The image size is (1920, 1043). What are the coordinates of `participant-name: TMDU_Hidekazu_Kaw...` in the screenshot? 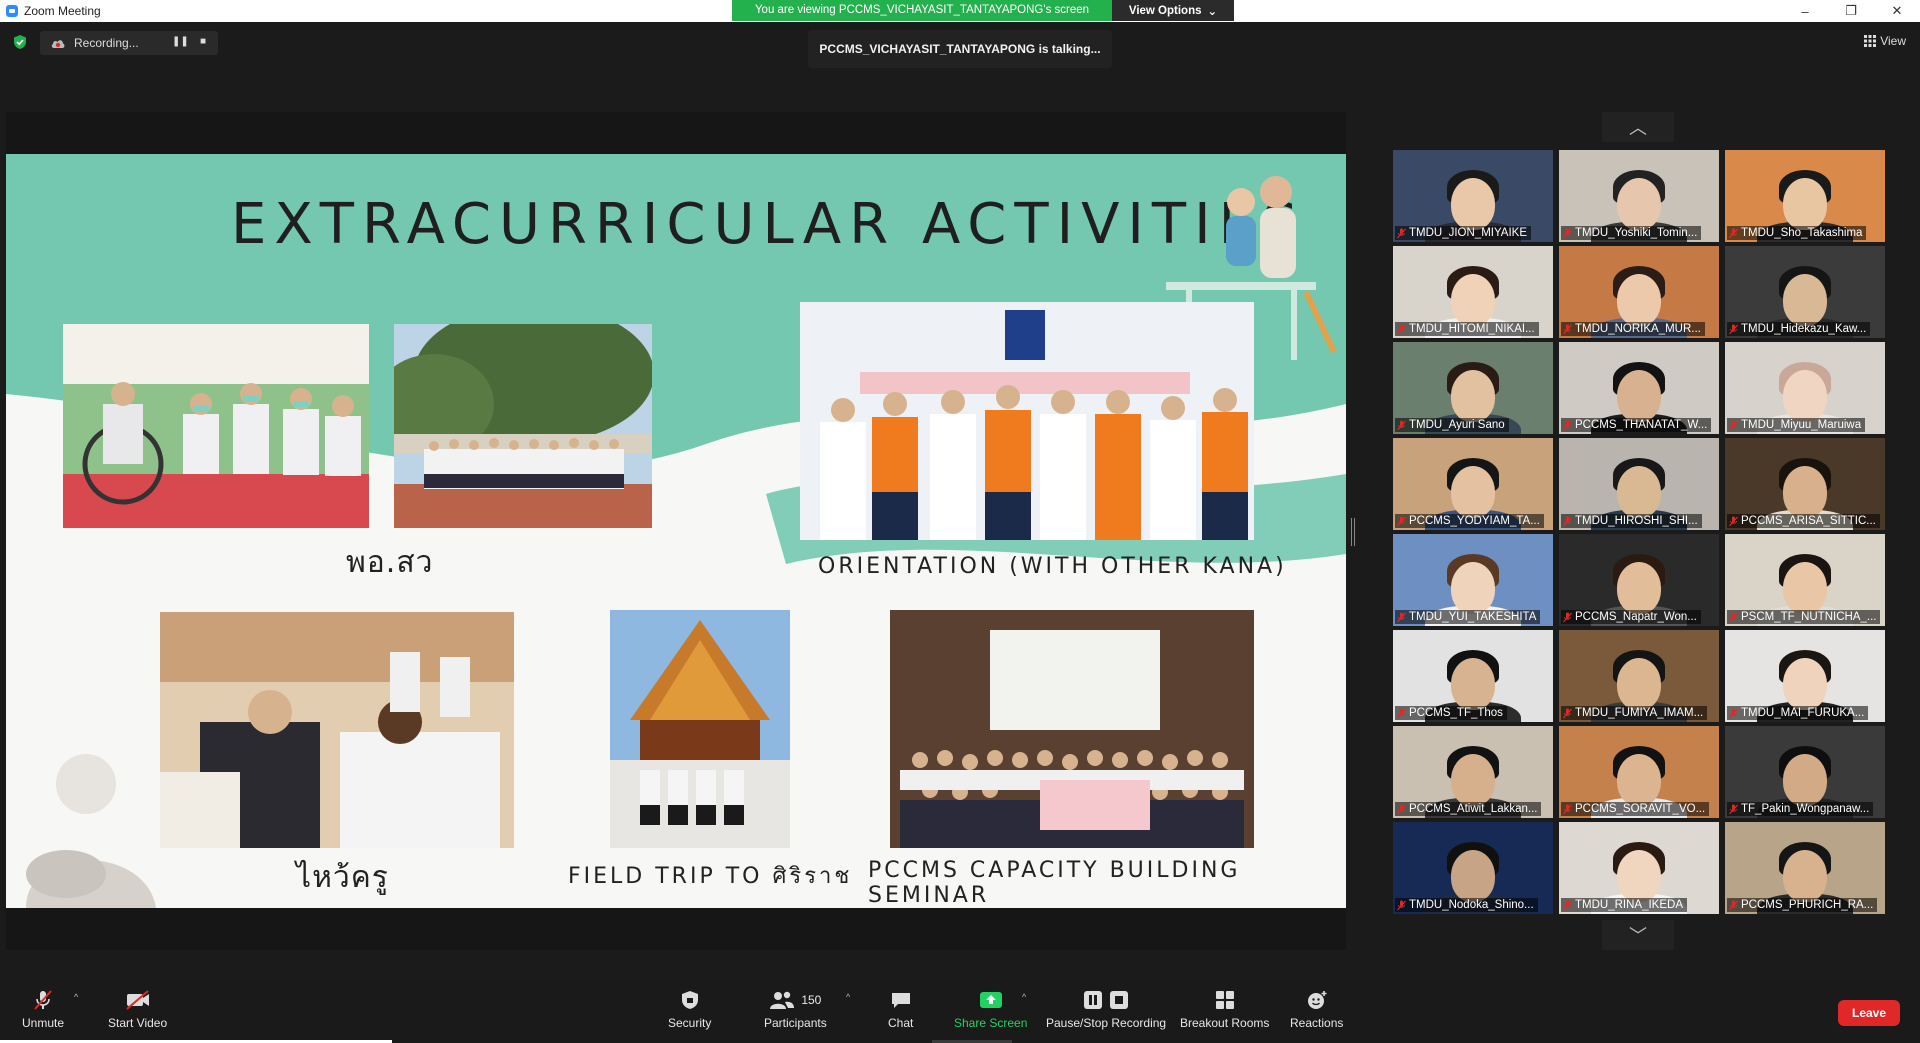 It's located at (1804, 329).